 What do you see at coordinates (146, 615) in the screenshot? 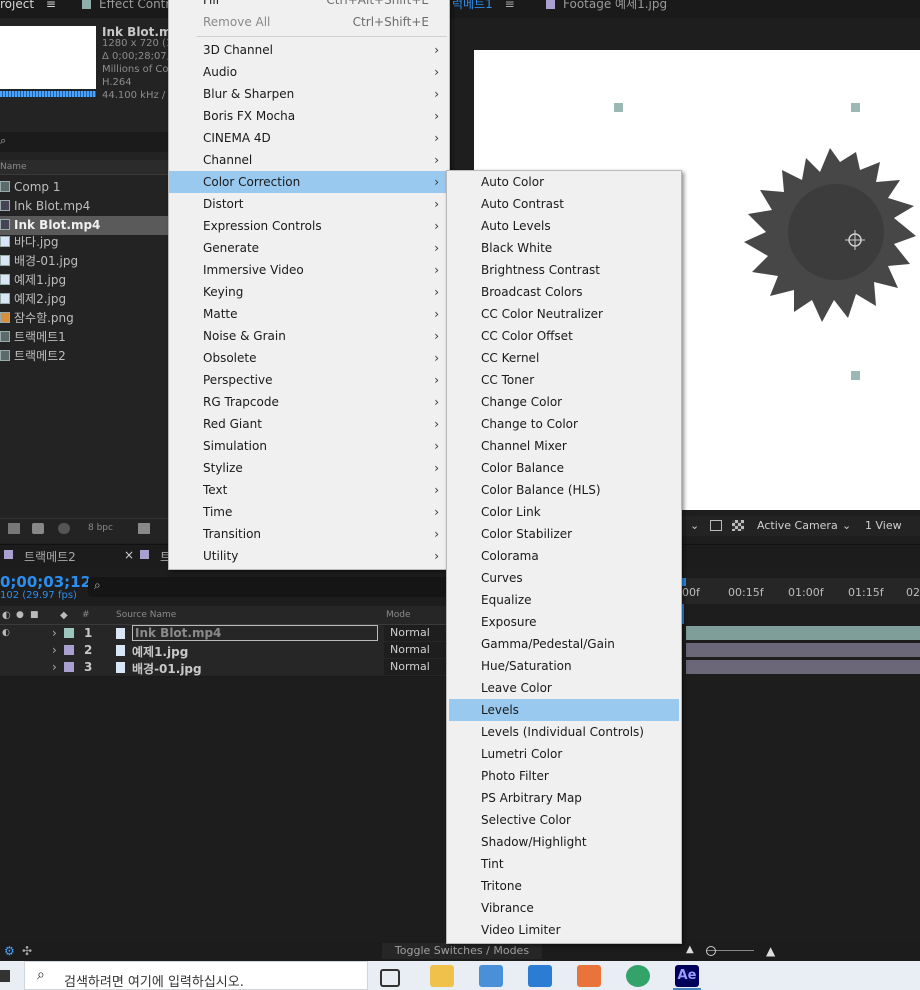
I see `source-name-header: Source Name` at bounding box center [146, 615].